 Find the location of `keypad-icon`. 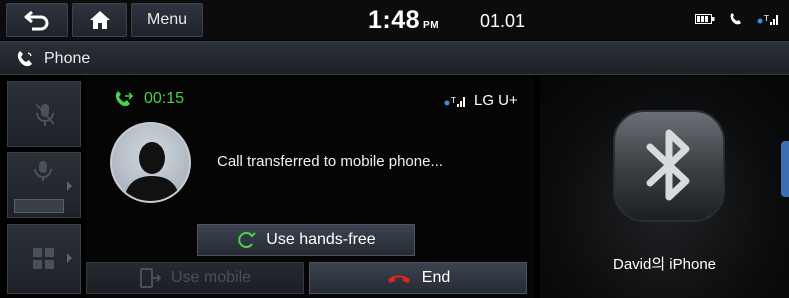

keypad-icon is located at coordinates (43, 258).